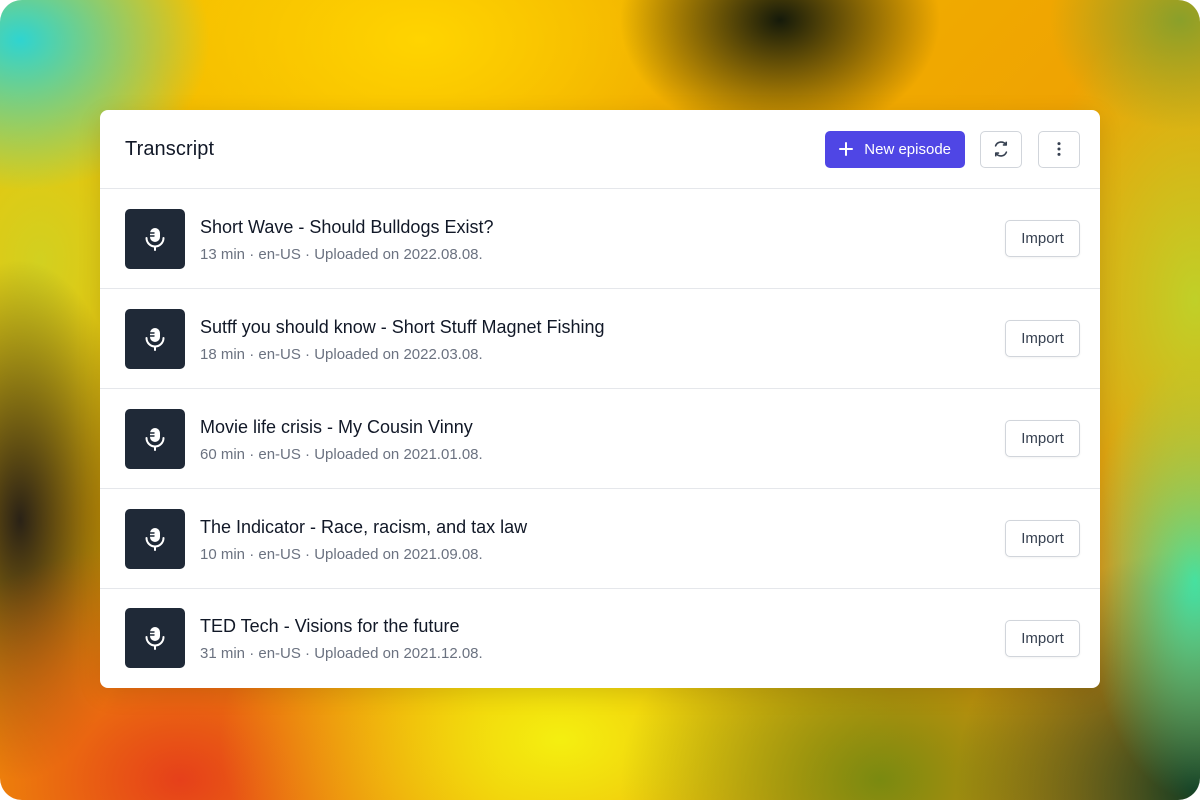 This screenshot has width=1200, height=800. Describe the element at coordinates (341, 354) in the screenshot. I see `episode-meta: 18 min · en-US · Uploaded on 2022.03.08.` at that location.